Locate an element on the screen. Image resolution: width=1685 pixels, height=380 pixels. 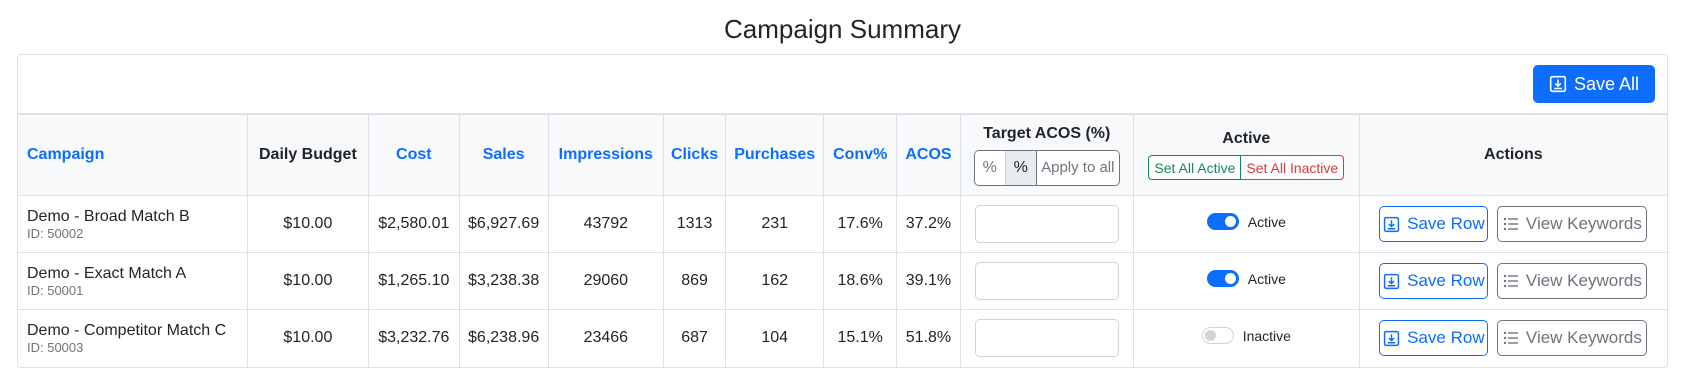
header-target-acos: Target ACOS (%) % Apply to all is located at coordinates (1046, 155).